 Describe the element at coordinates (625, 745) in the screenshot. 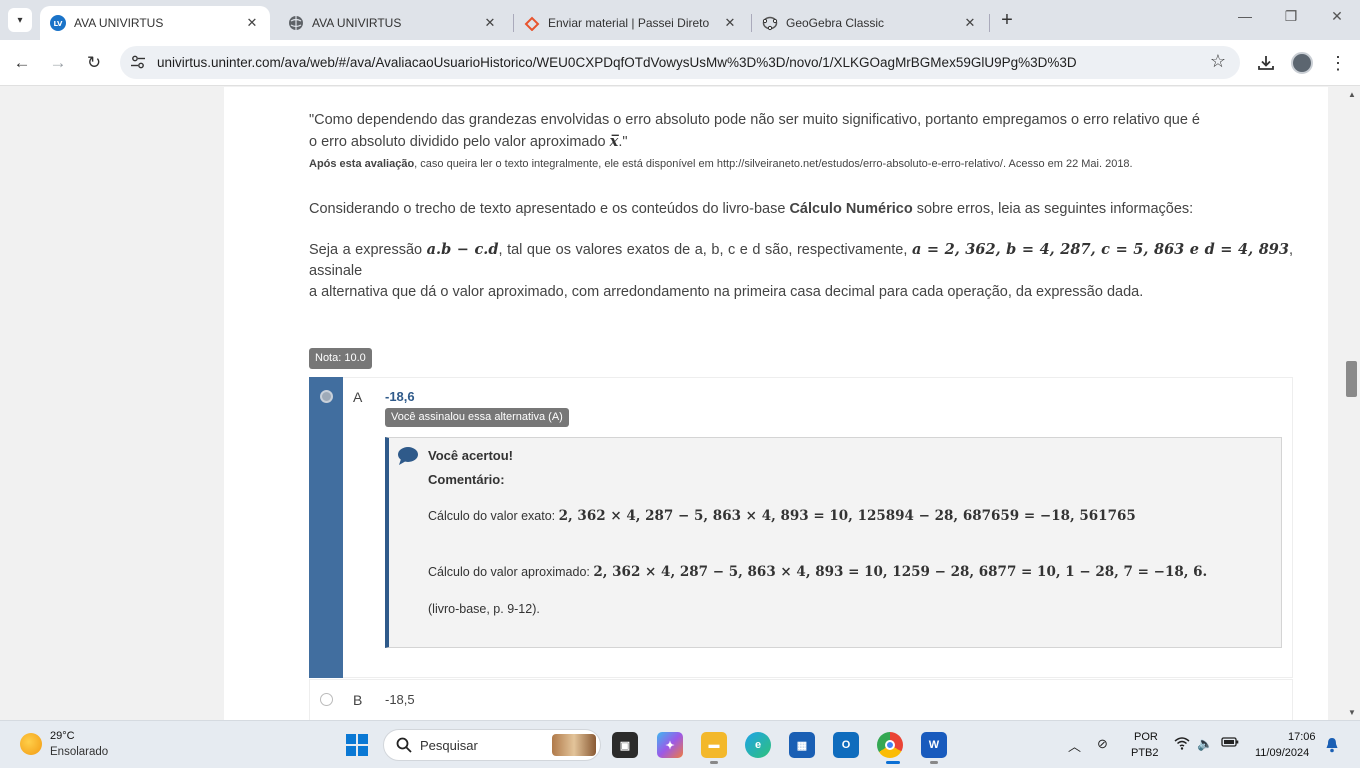

I see `task-view-icon: ▣` at that location.